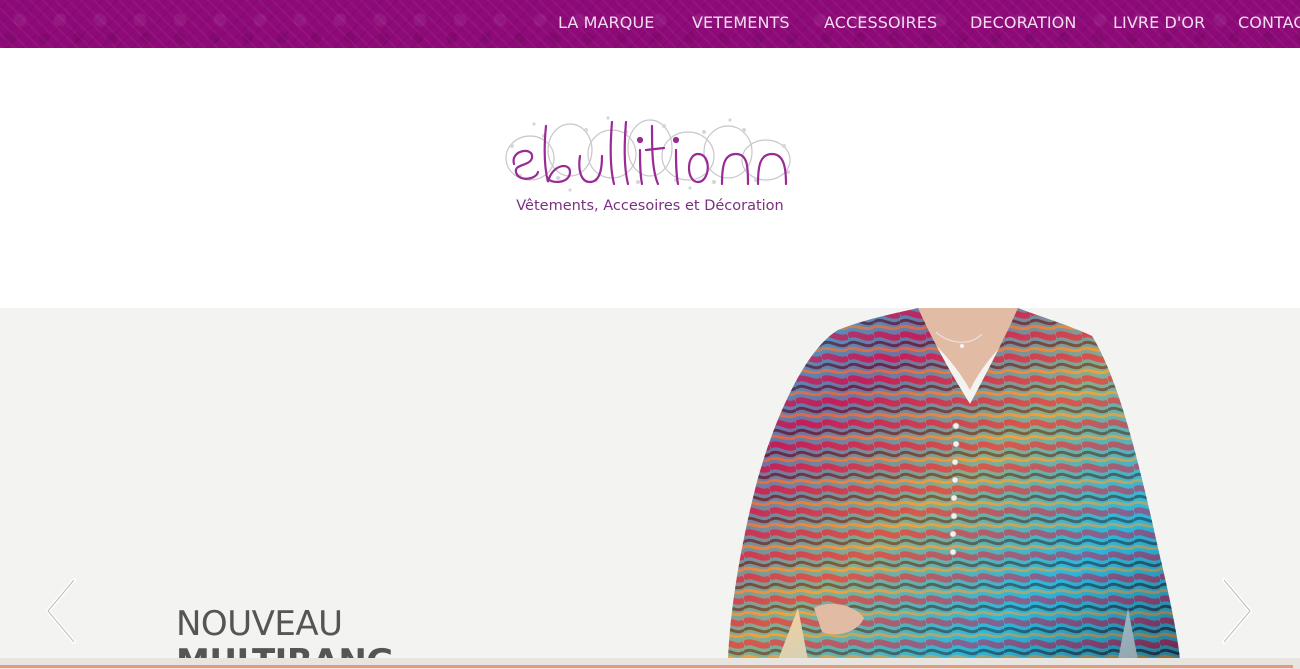 The height and width of the screenshot is (669, 1300). What do you see at coordinates (606, 23) in the screenshot?
I see `nav-item-la-marque: LA MARQUE` at bounding box center [606, 23].